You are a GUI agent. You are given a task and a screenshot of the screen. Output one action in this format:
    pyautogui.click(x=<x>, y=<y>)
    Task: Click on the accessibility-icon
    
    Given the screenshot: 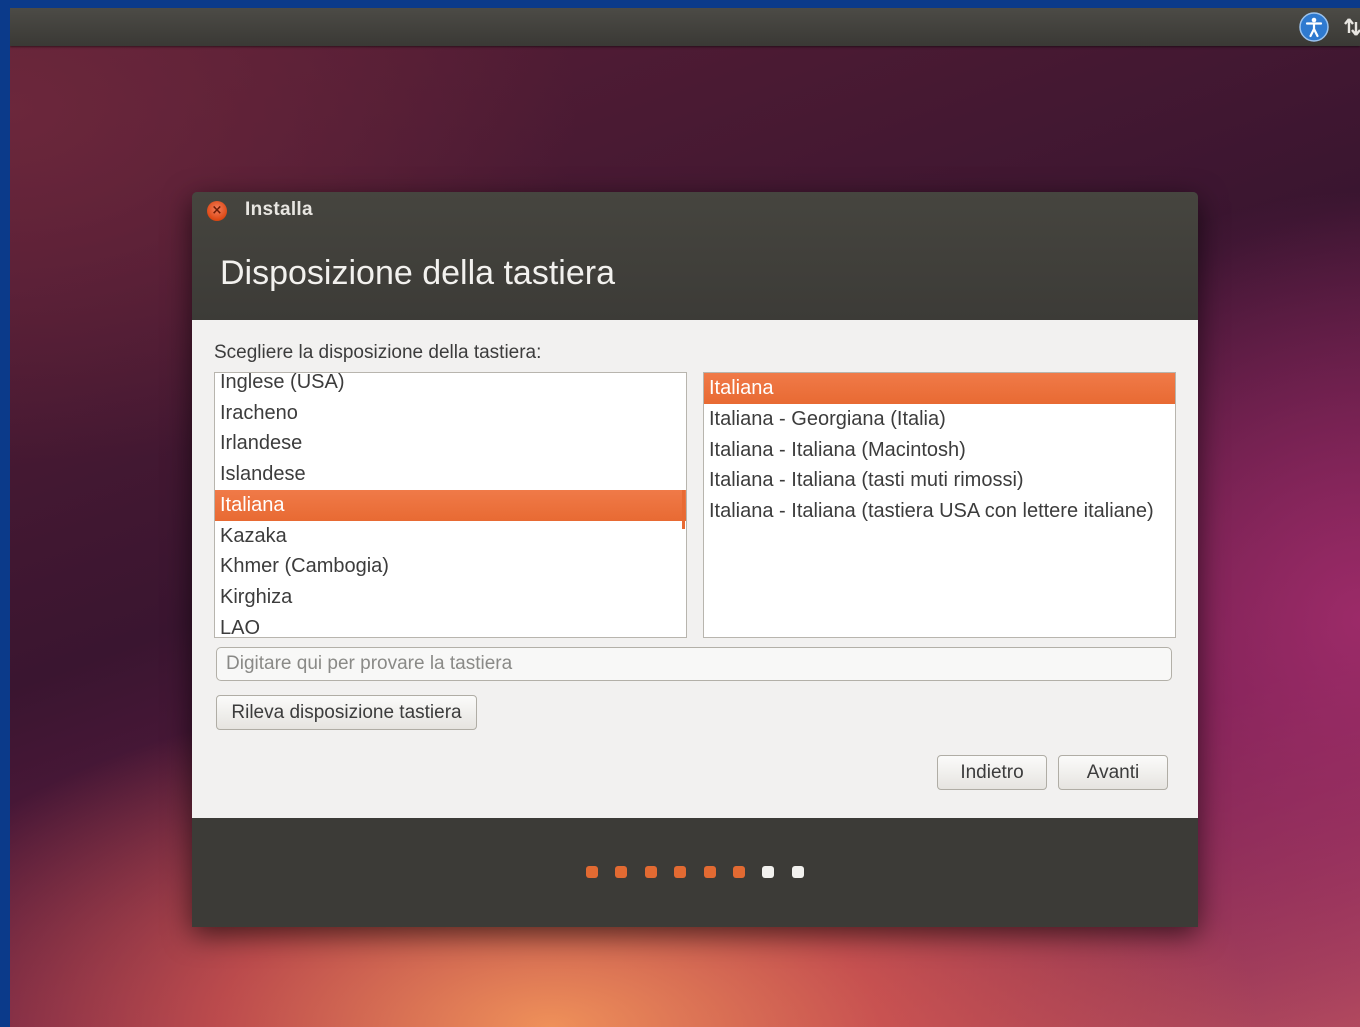 What is the action you would take?
    pyautogui.click(x=1314, y=27)
    